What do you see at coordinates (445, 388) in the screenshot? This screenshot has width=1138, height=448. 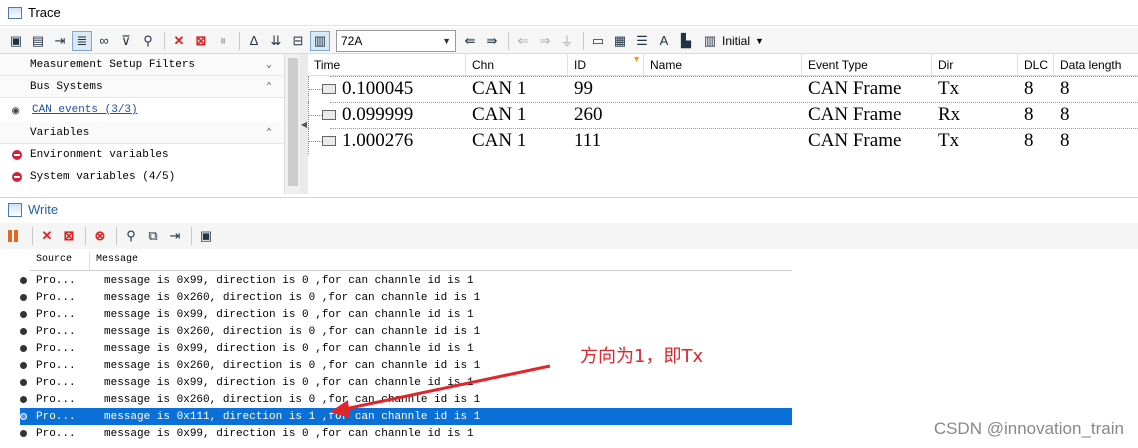 I see `annotation-arrow-line` at bounding box center [445, 388].